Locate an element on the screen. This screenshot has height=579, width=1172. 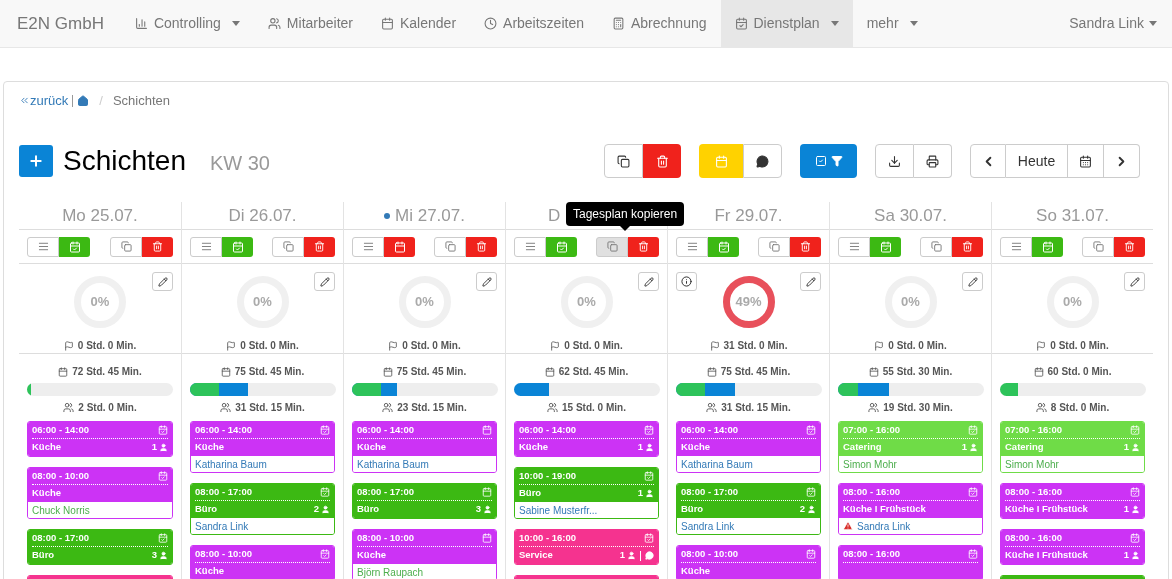
filter-button is located at coordinates (828, 161).